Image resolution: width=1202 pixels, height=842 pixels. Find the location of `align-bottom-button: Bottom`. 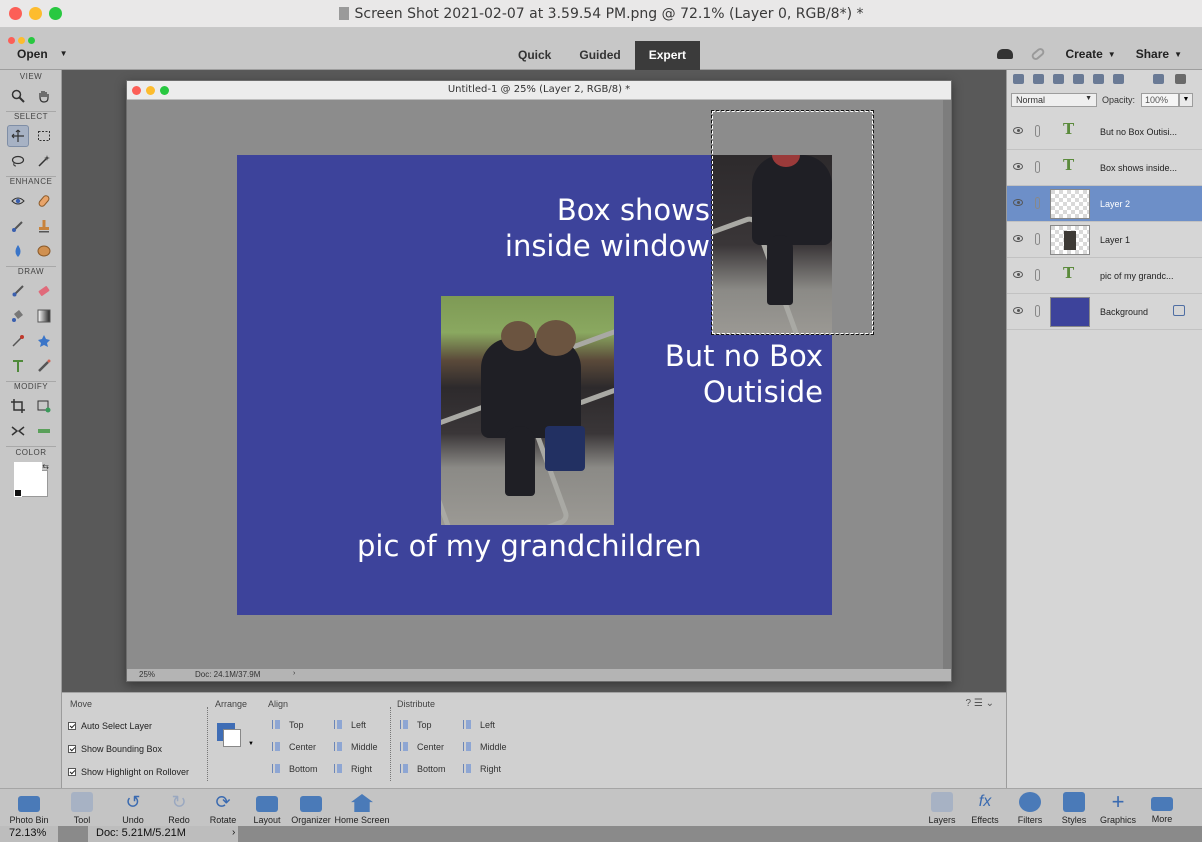

align-bottom-button: Bottom is located at coordinates (295, 769).